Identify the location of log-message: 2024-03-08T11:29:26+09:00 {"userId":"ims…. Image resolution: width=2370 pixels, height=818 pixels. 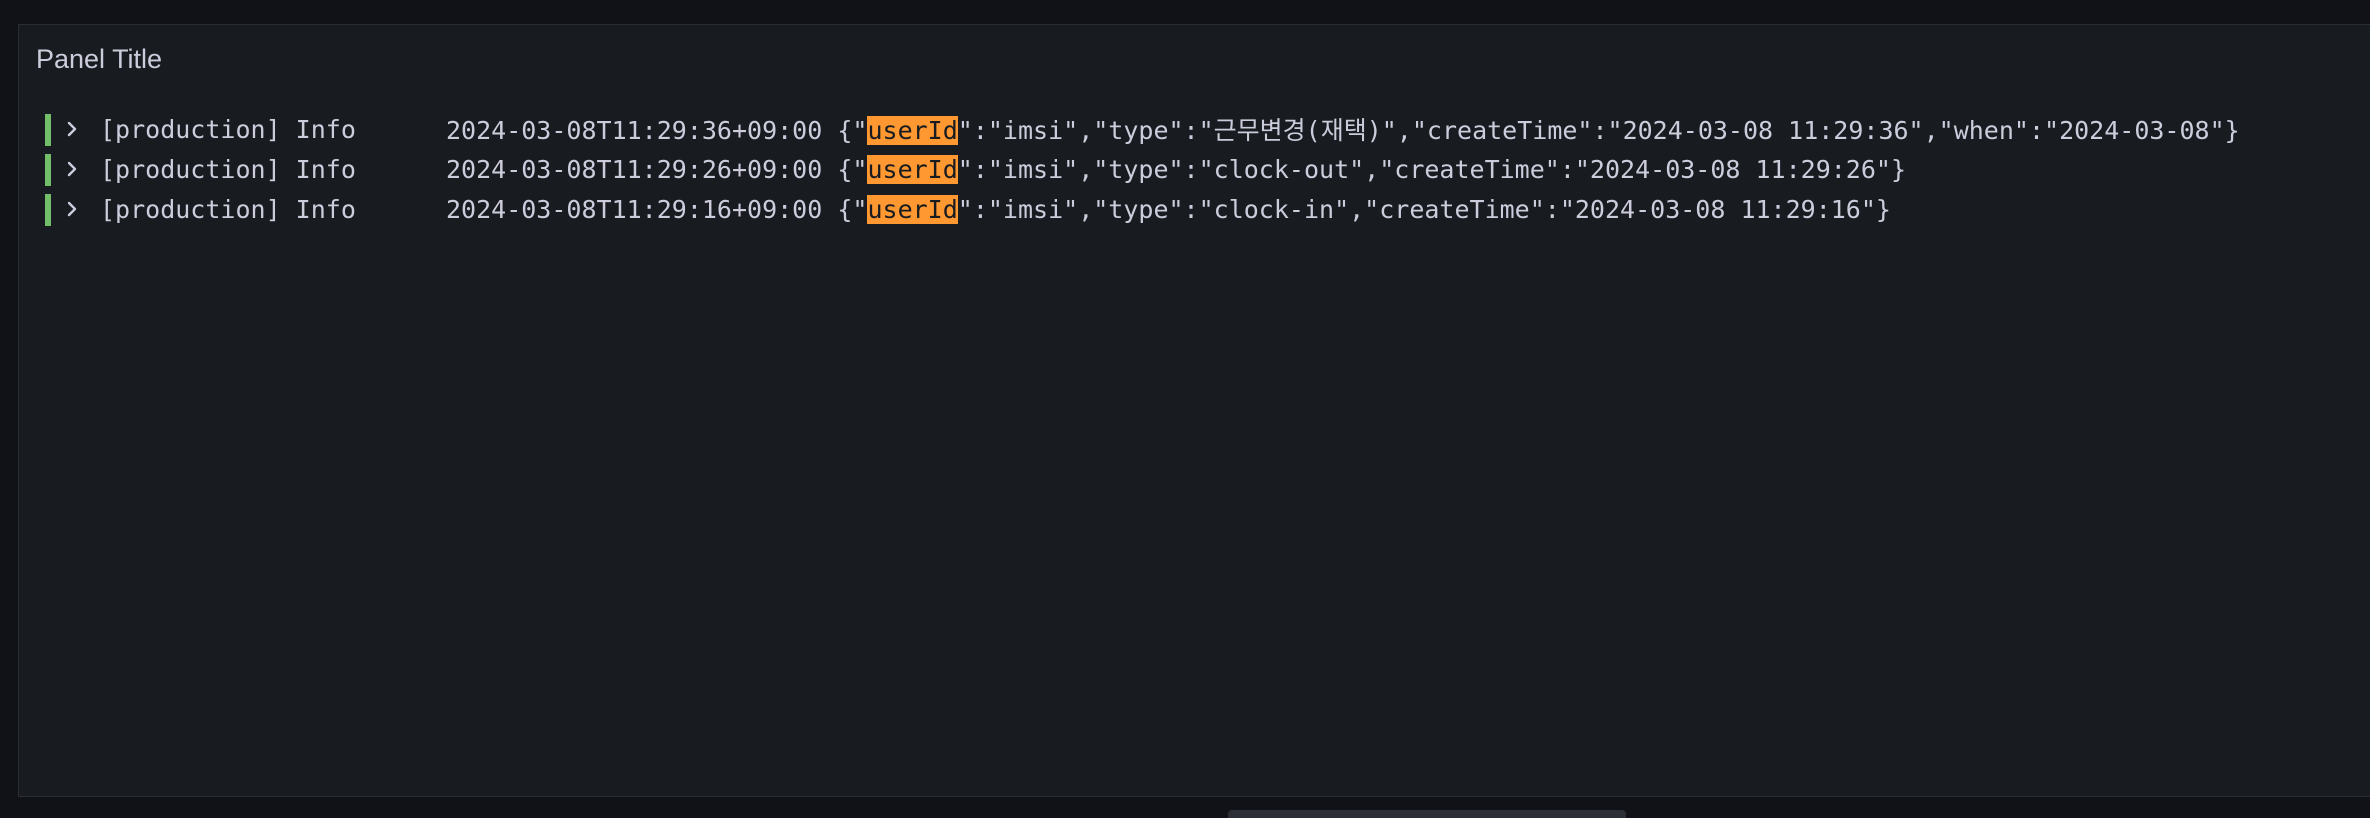
(1176, 169).